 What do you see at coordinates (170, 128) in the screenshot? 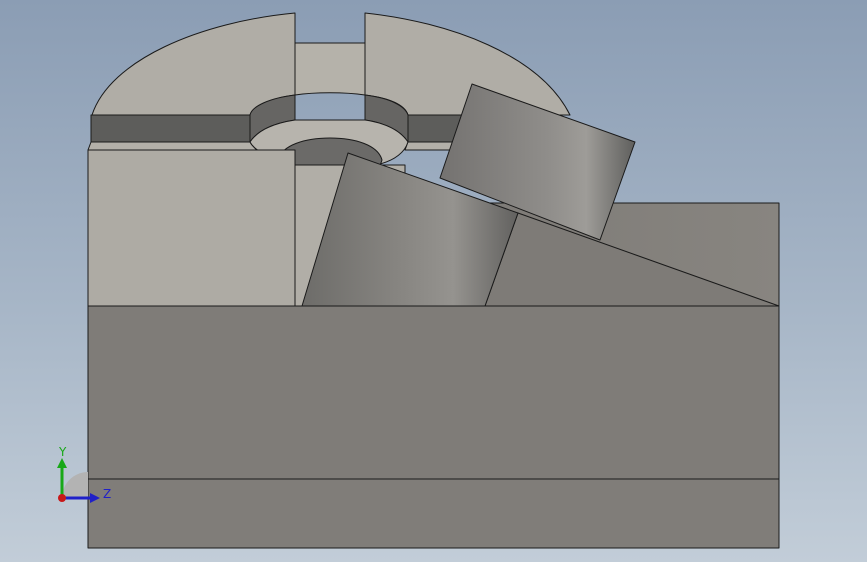
I see `rim-slot-left` at bounding box center [170, 128].